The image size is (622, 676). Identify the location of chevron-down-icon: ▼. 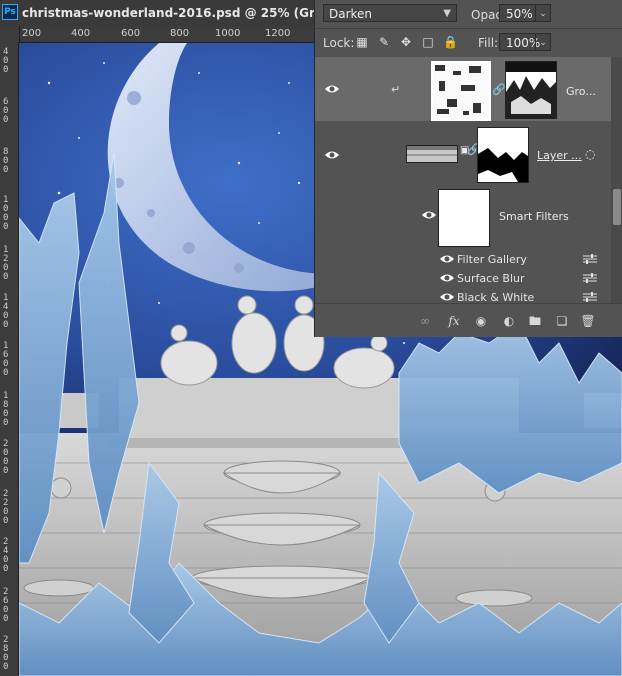
(447, 13).